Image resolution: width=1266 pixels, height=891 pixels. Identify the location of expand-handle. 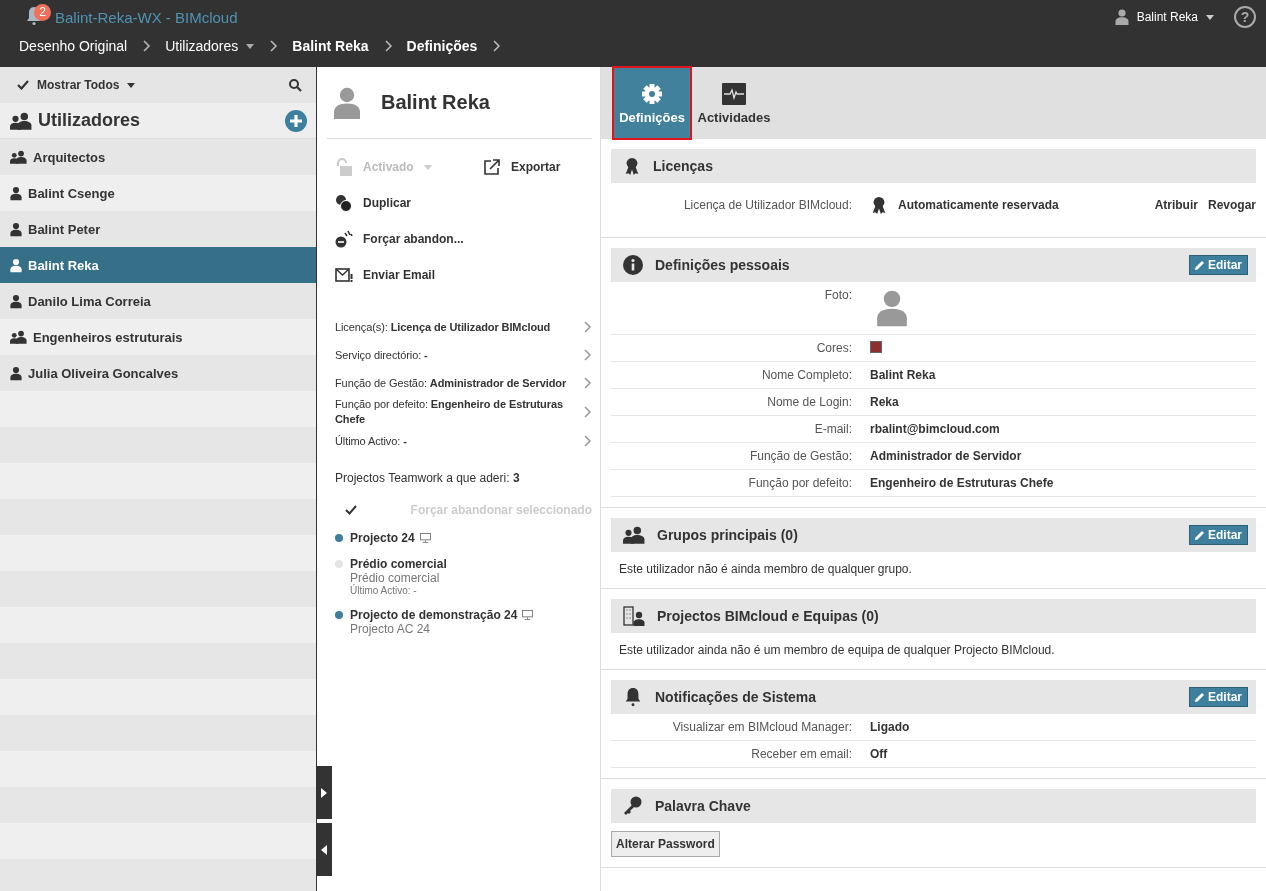
(324, 792).